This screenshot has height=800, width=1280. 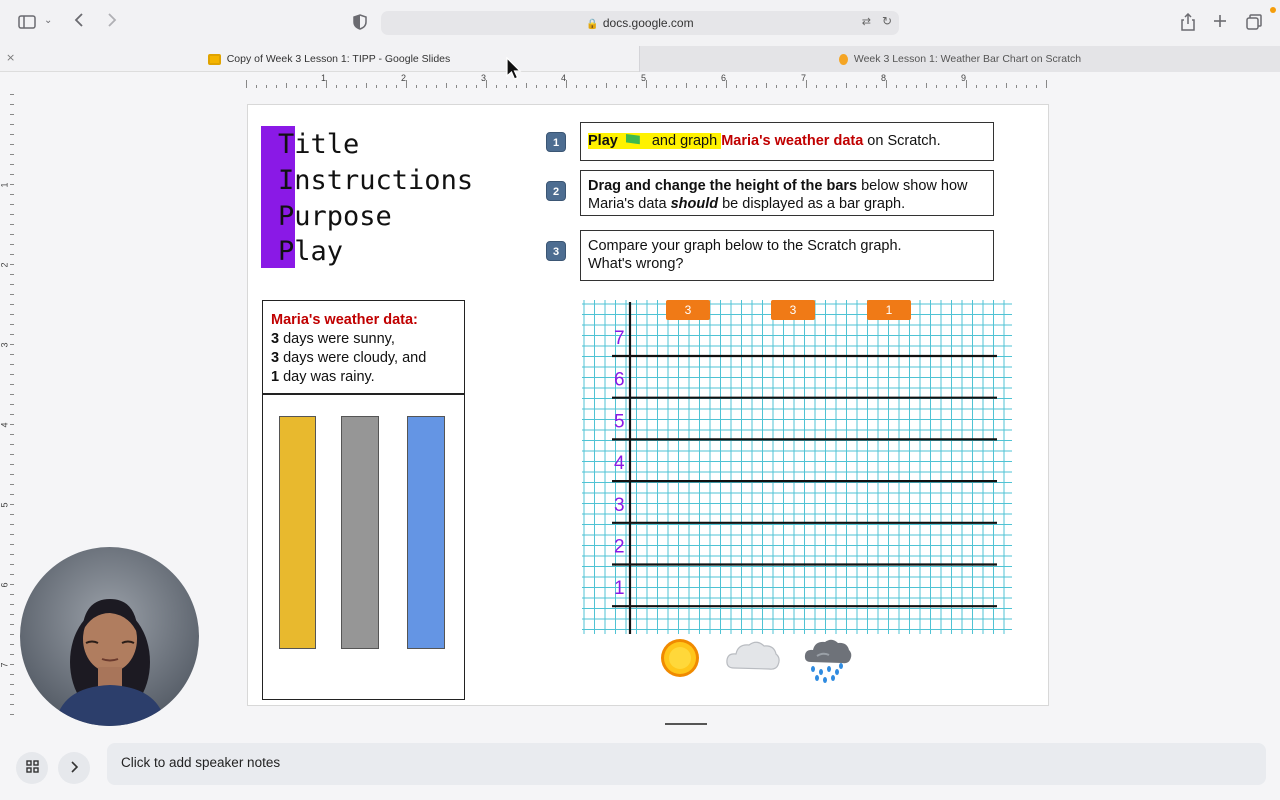 What do you see at coordinates (680, 660) in the screenshot?
I see `sun-icon` at bounding box center [680, 660].